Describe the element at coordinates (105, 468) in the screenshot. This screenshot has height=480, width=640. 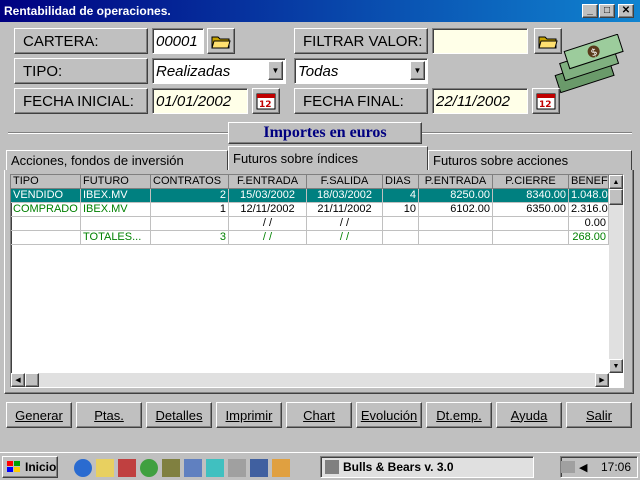
I see `outlook-icon` at that location.